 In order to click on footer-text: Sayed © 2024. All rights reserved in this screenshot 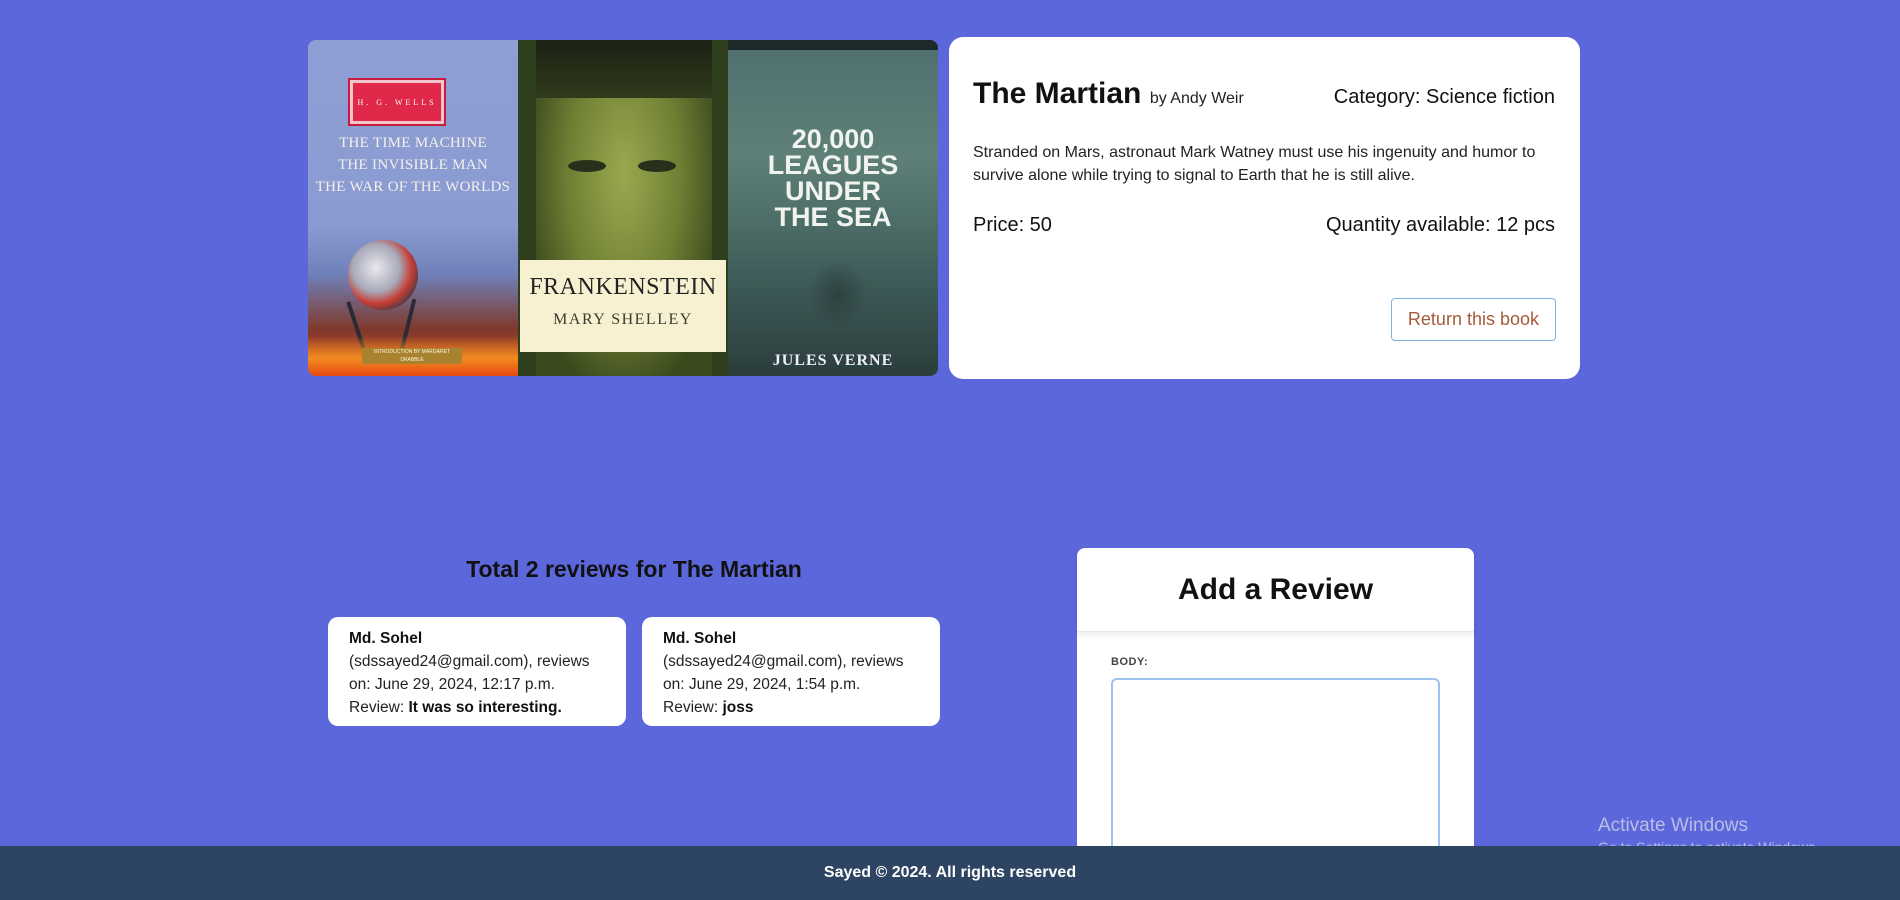, I will do `click(950, 872)`.